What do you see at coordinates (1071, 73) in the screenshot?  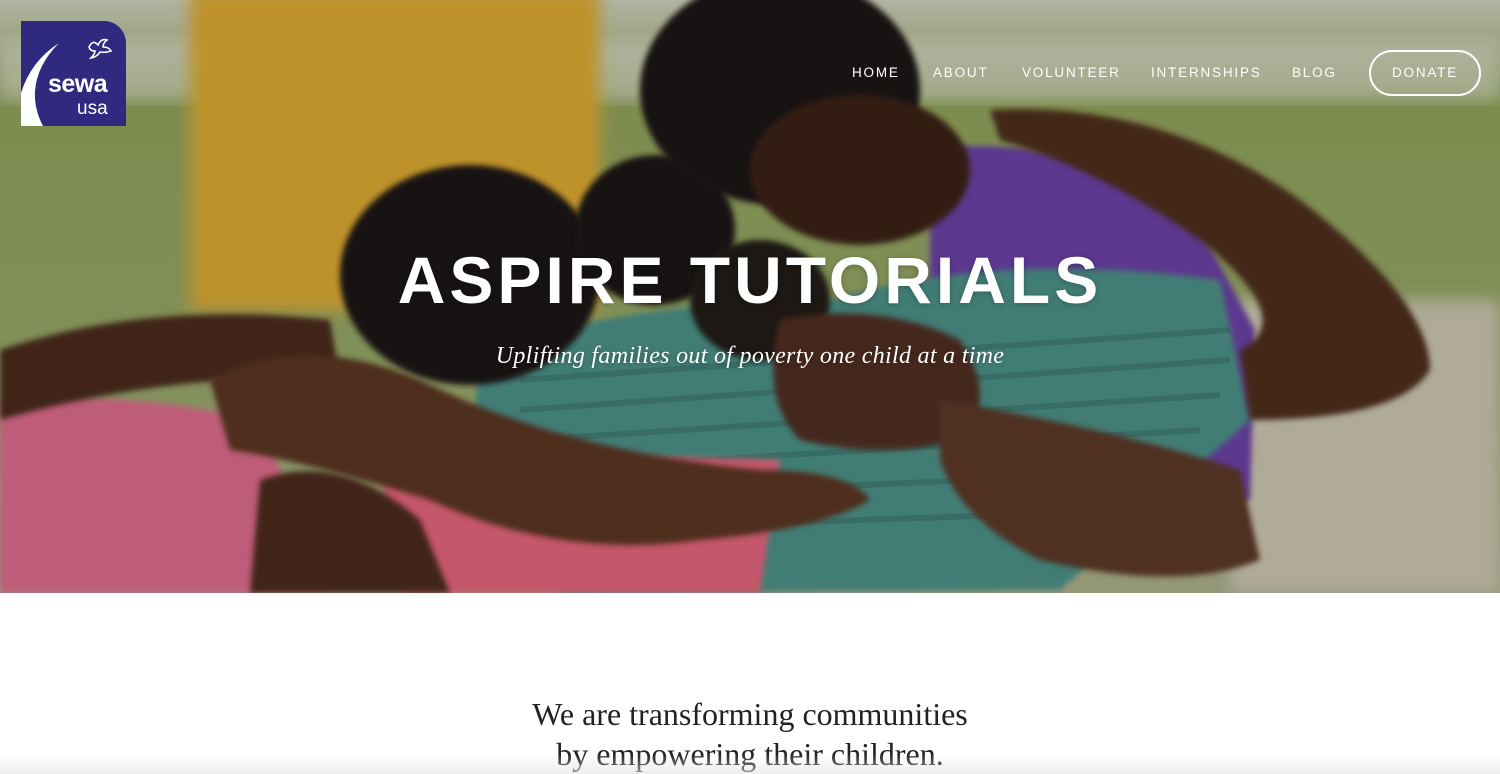 I see `nav-volunteer: VOLUNTEER` at bounding box center [1071, 73].